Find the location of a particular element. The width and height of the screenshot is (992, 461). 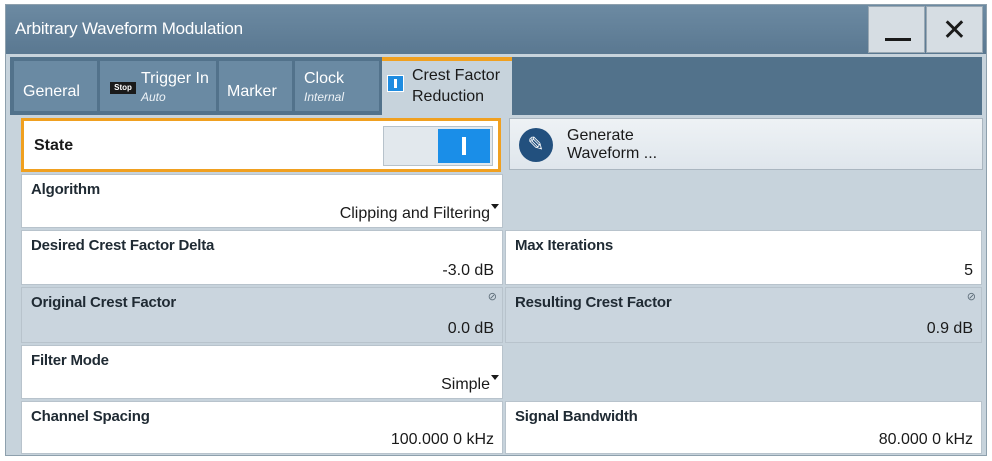

tab-sublabel: Internal is located at coordinates (324, 97).